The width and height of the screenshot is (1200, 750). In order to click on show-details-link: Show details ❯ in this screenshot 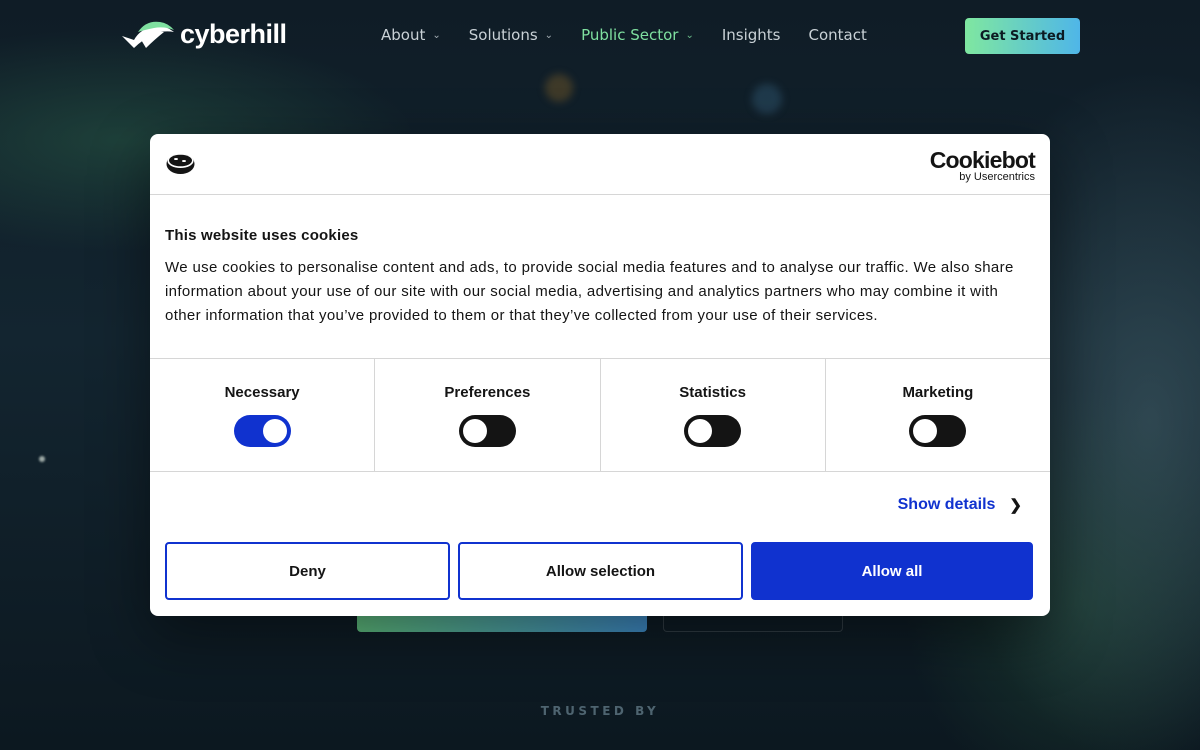, I will do `click(960, 505)`.